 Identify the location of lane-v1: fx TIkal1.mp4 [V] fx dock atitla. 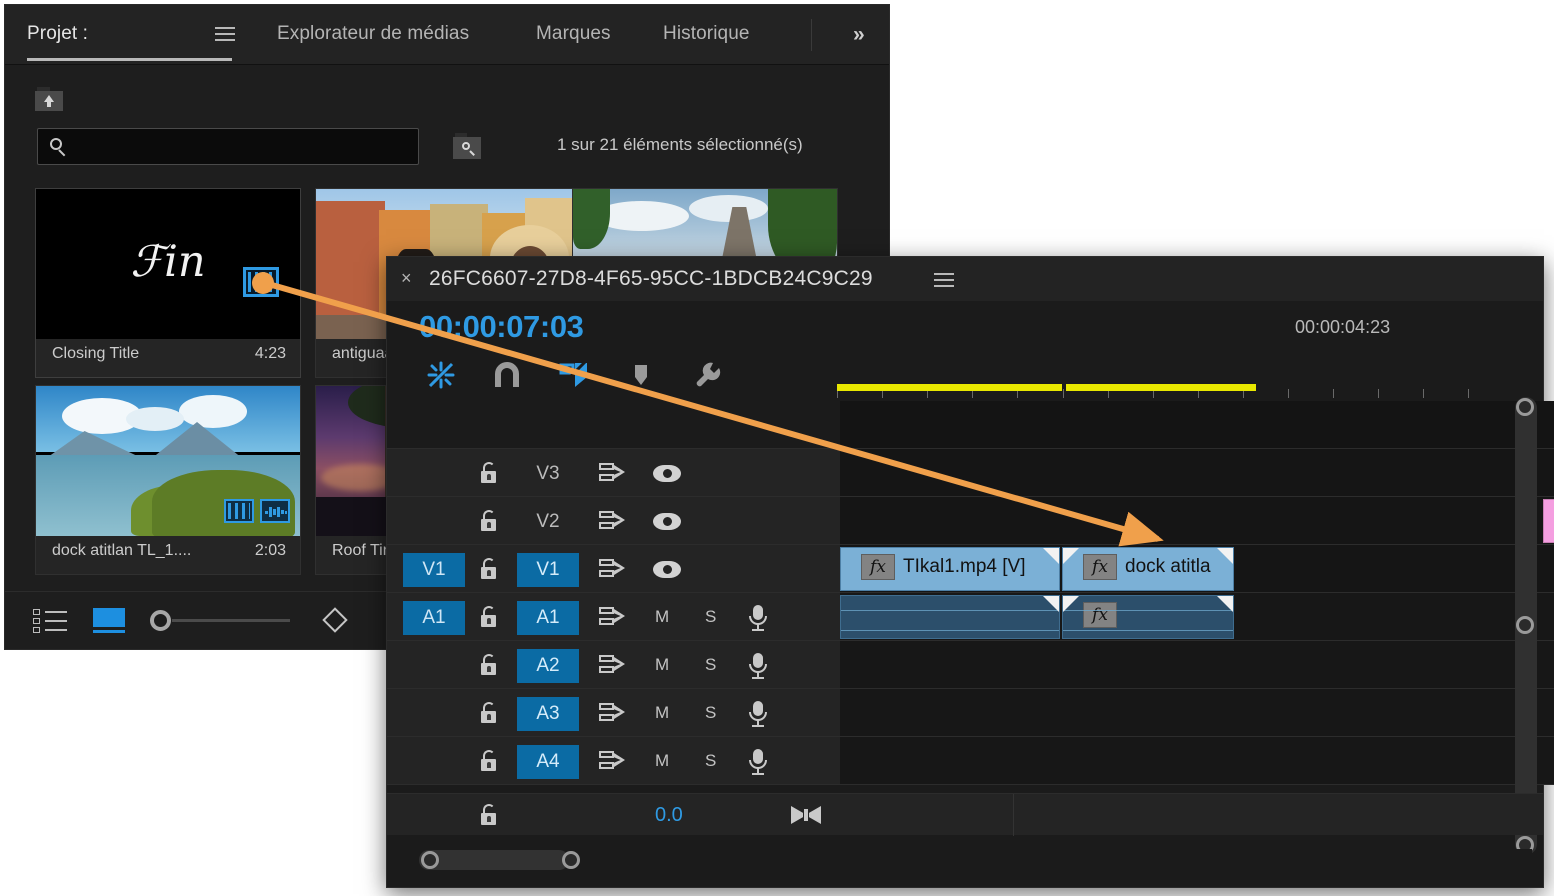
(1197, 569).